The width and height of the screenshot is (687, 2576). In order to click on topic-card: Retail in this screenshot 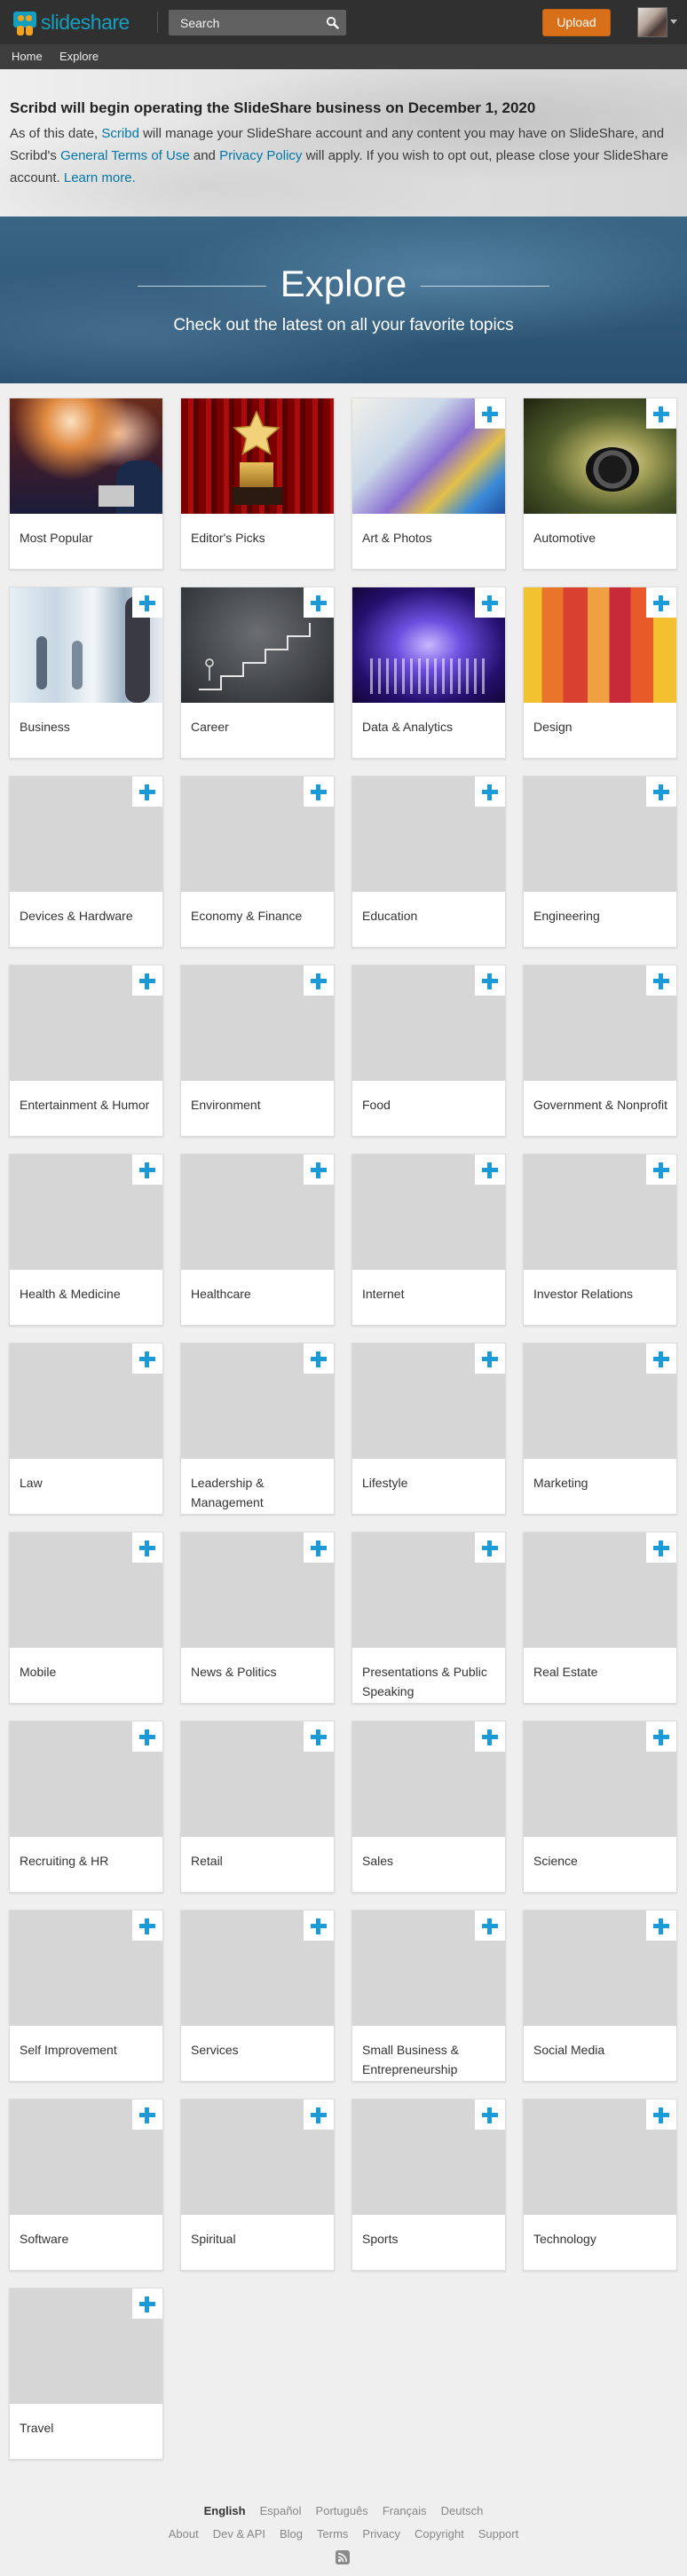, I will do `click(257, 1807)`.